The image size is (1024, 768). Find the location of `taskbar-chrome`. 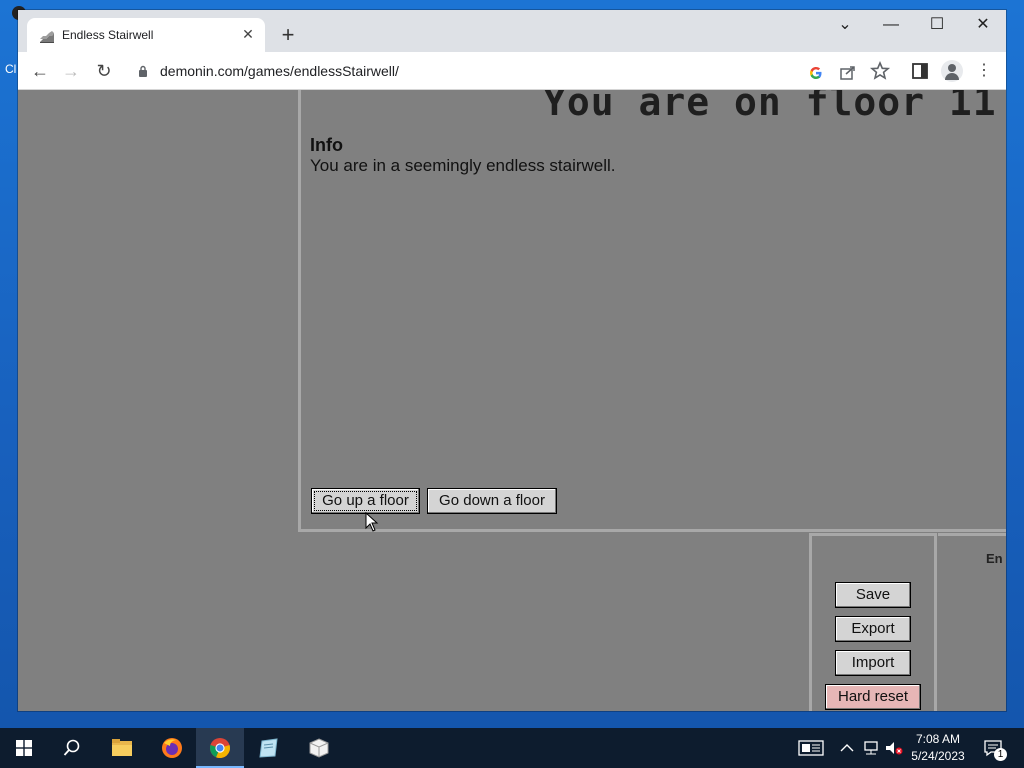

taskbar-chrome is located at coordinates (220, 748).